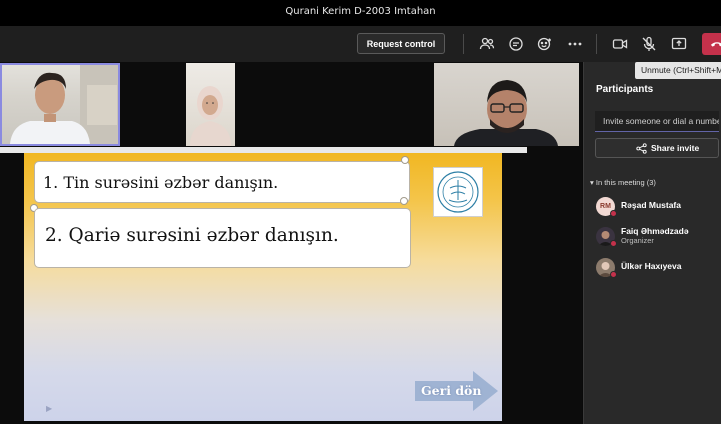 The width and height of the screenshot is (721, 424). What do you see at coordinates (657, 121) in the screenshot?
I see `invite-input: Invite someone or dial a number` at bounding box center [657, 121].